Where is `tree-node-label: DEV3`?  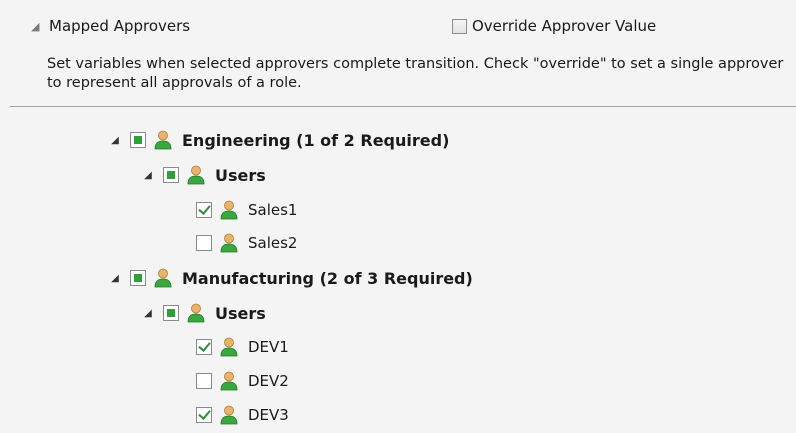 tree-node-label: DEV3 is located at coordinates (268, 415).